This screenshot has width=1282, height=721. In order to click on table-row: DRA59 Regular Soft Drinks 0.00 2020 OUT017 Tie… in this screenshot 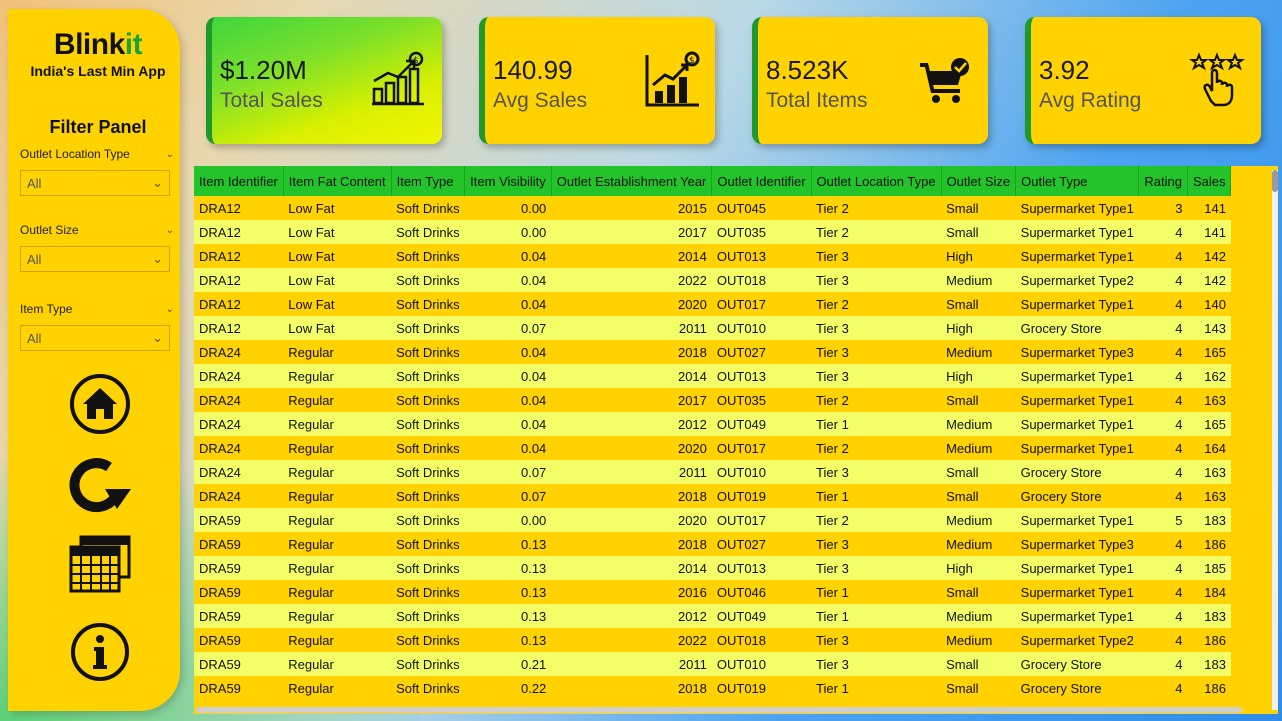, I will do `click(712, 520)`.